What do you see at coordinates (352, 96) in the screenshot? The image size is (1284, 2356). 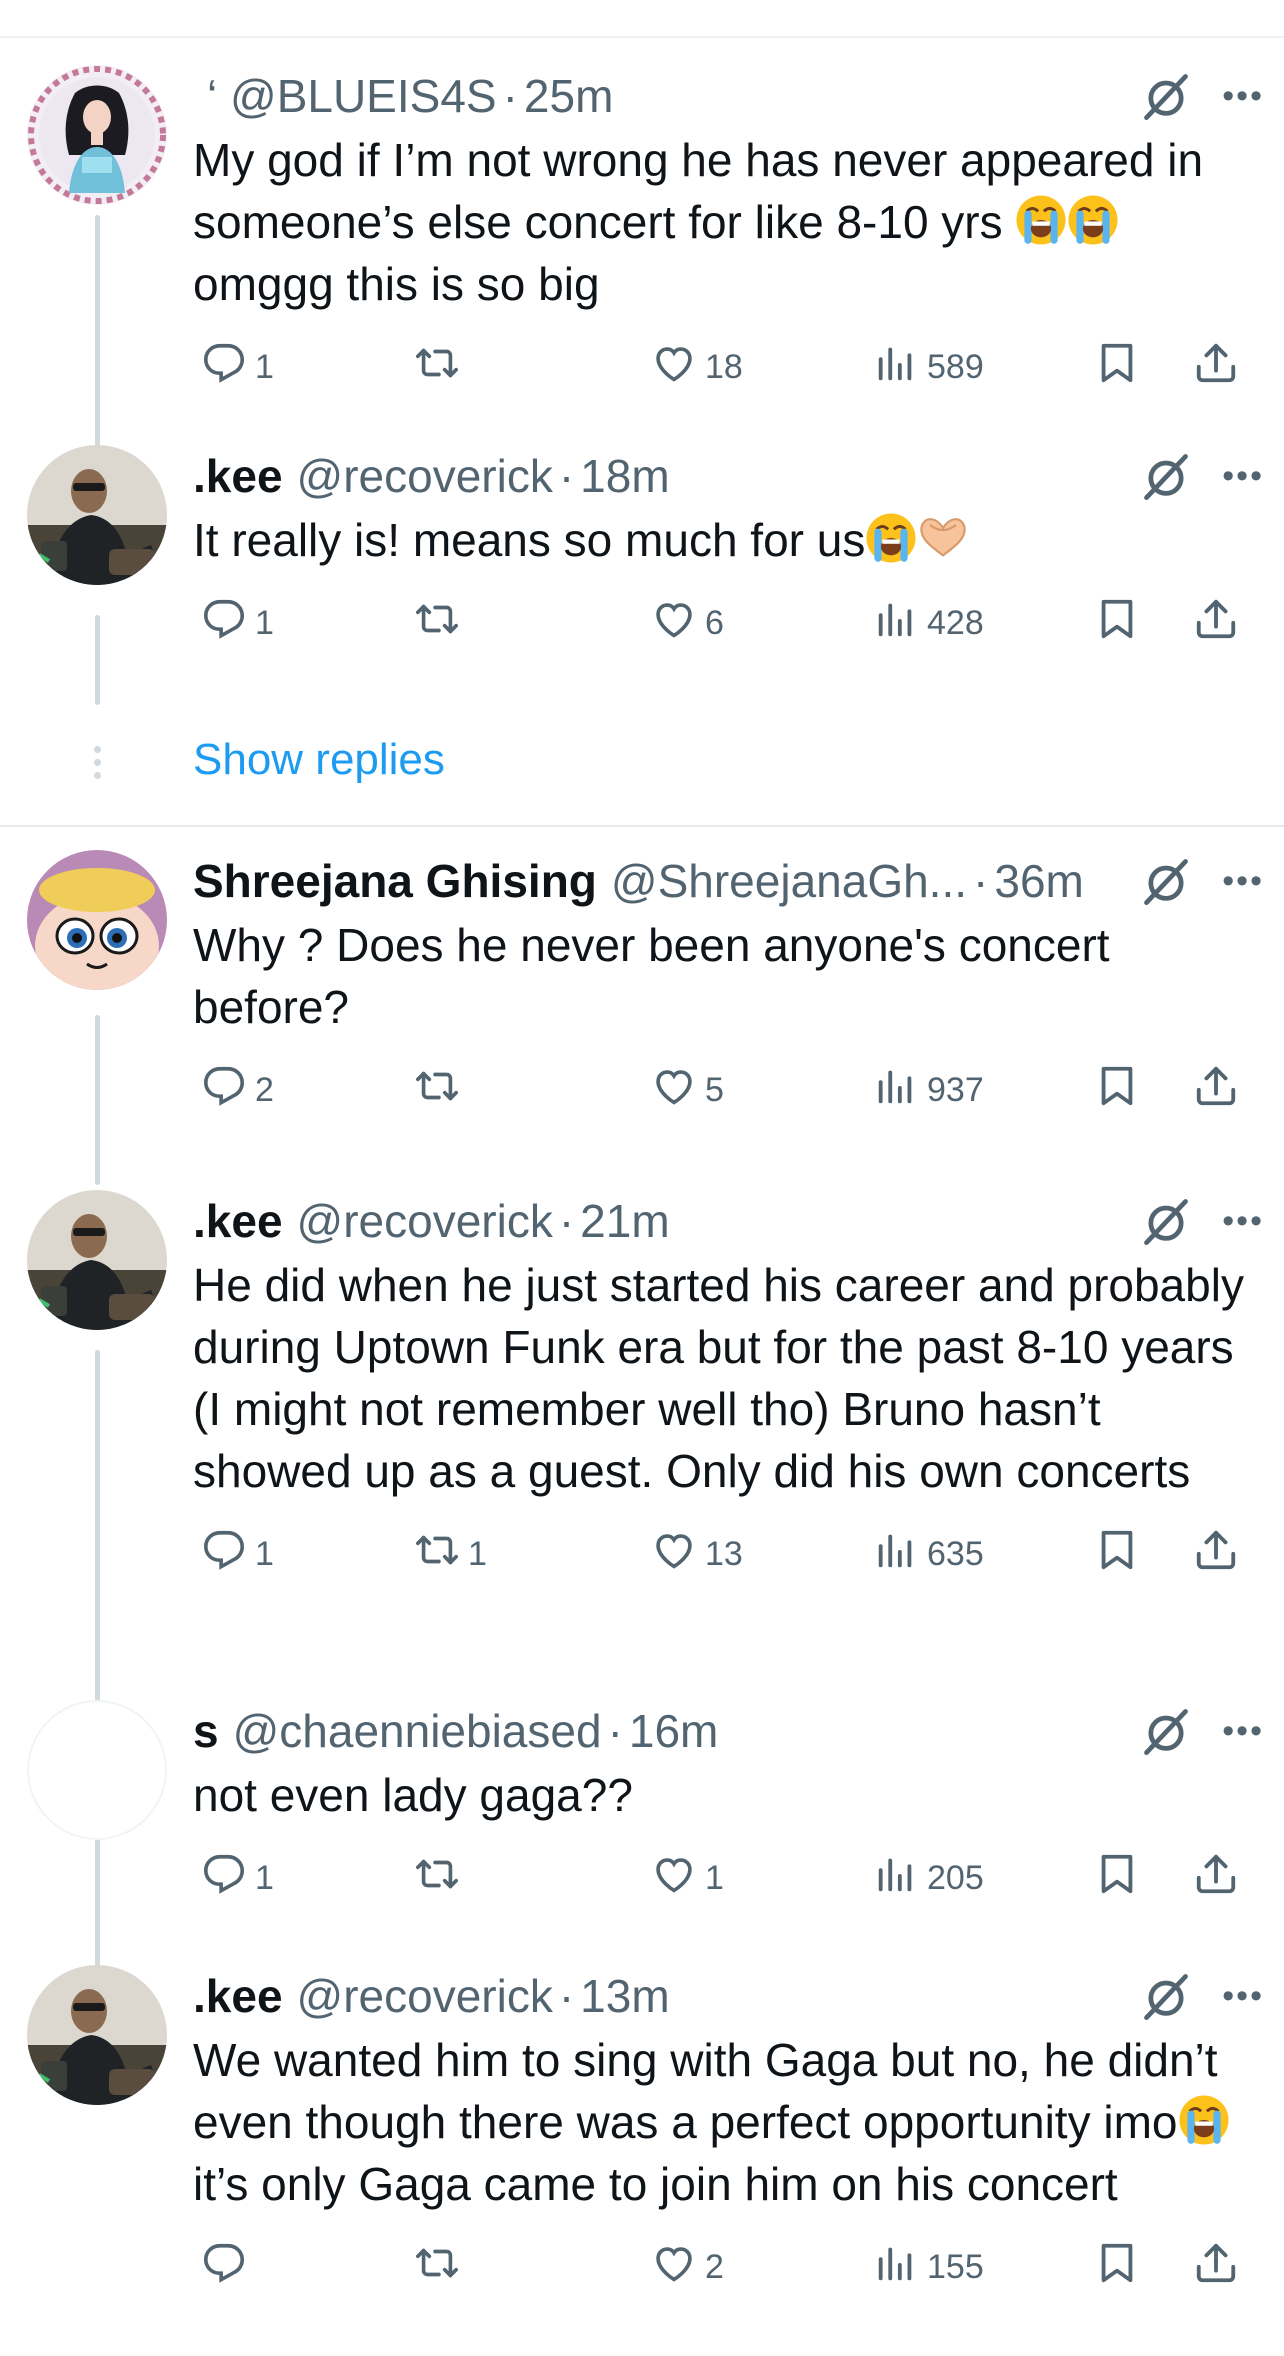 I see `user-handle: ‘ @BLUEIS4S` at bounding box center [352, 96].